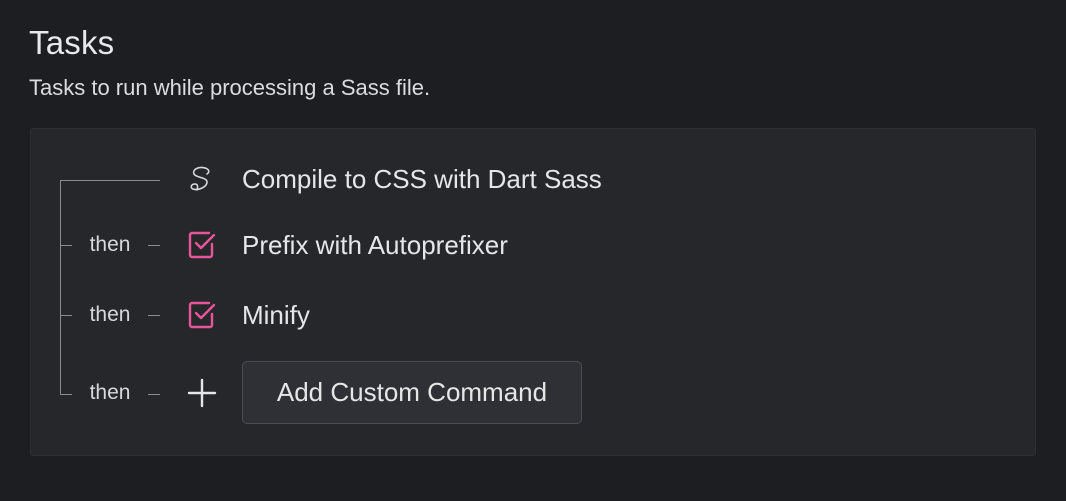 The image size is (1066, 501). What do you see at coordinates (202, 180) in the screenshot?
I see `sass-logo-icon` at bounding box center [202, 180].